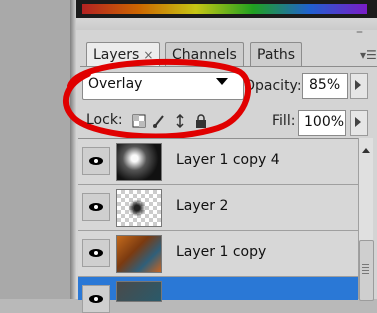 The height and width of the screenshot is (313, 377). I want to click on chevron-down-icon, so click(222, 81).